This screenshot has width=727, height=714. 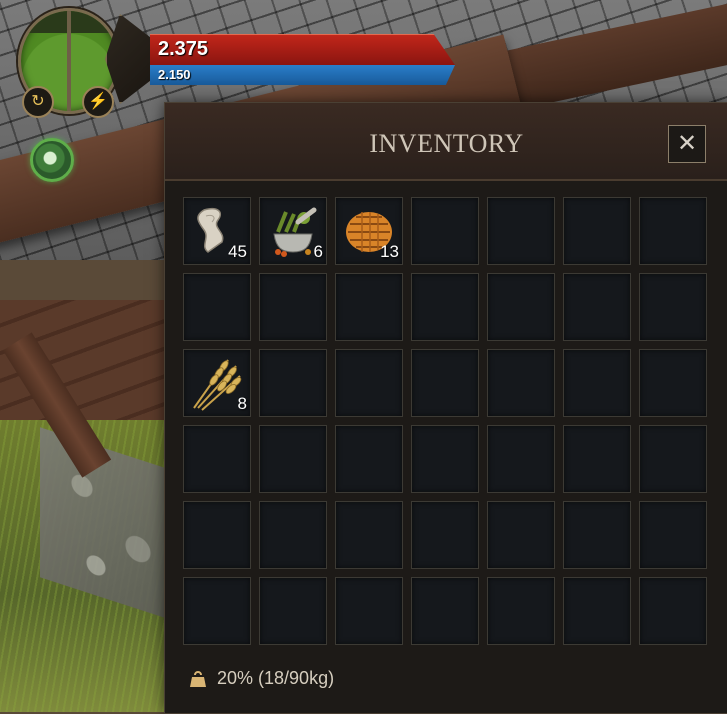 I want to click on item-quantity: 13, so click(x=389, y=251).